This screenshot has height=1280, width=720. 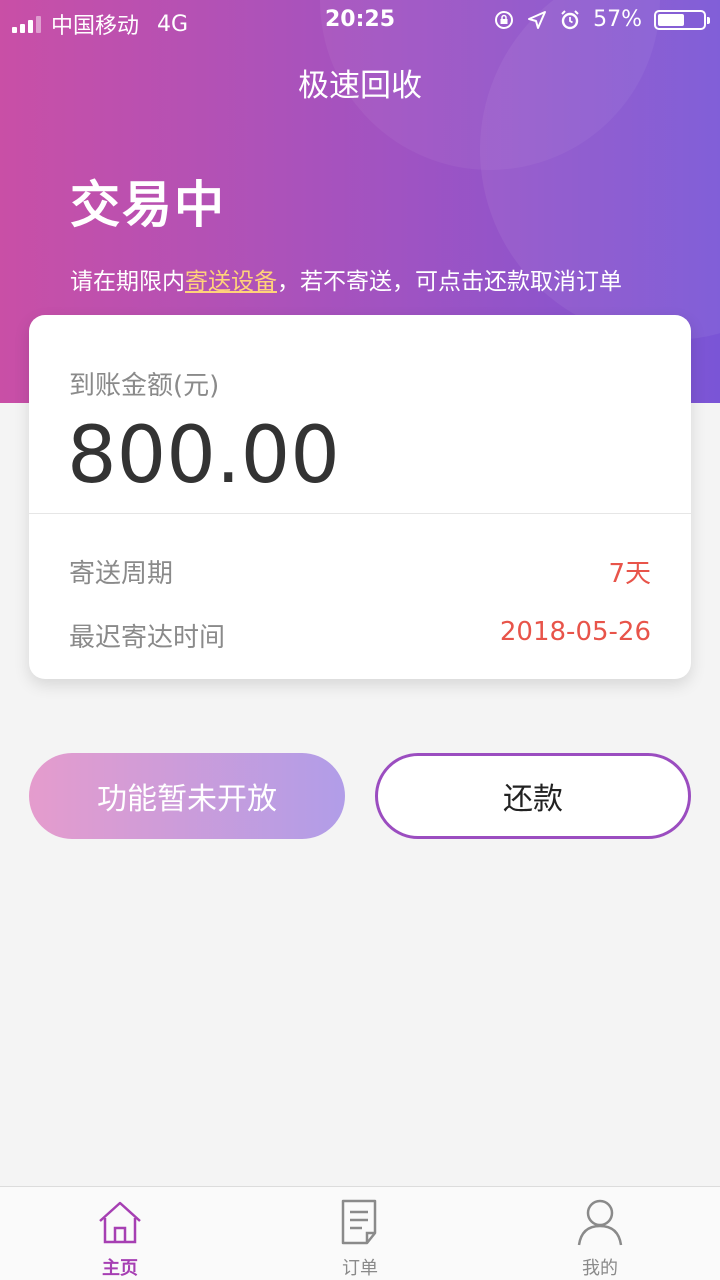 I want to click on shipping-period-label: 寄送周期, so click(x=121, y=574).